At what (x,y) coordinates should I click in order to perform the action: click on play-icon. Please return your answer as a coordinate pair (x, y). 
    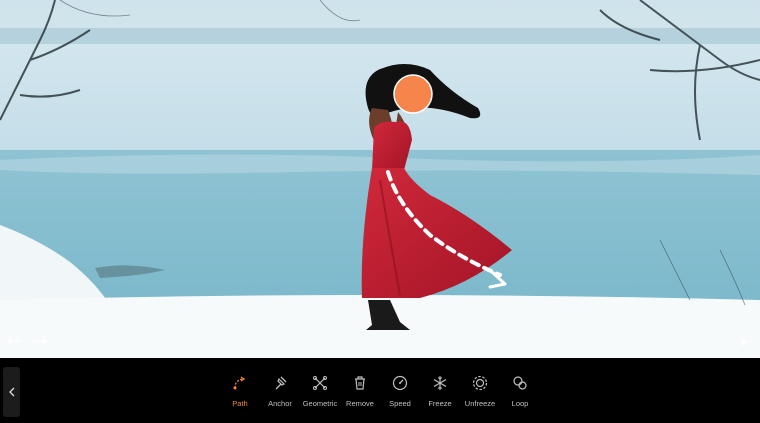
    Looking at the image, I should click on (744, 342).